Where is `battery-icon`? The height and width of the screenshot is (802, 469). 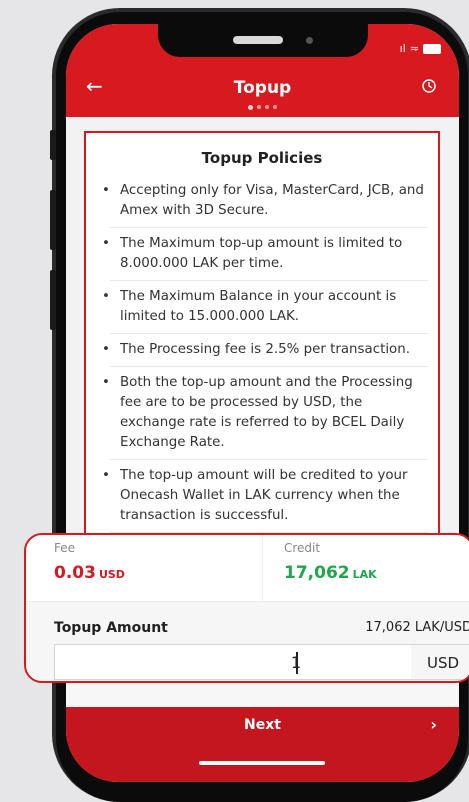
battery-icon is located at coordinates (432, 48).